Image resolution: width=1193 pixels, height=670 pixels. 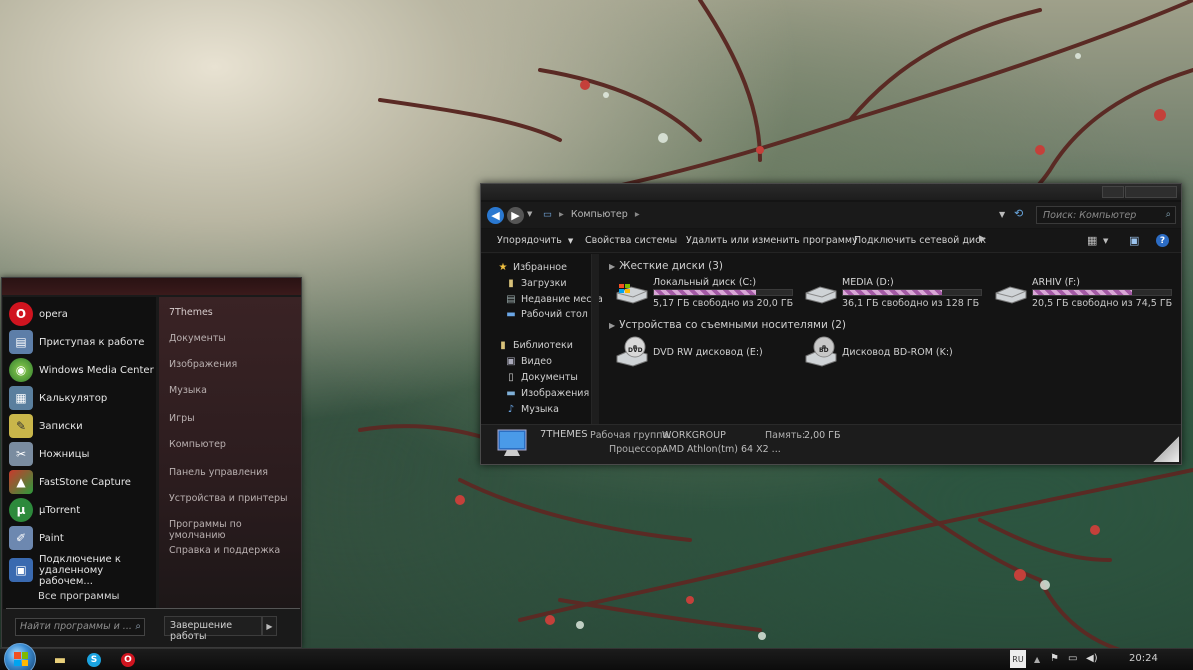 I want to click on arrow-right-icon: ▶, so click(x=515, y=215).